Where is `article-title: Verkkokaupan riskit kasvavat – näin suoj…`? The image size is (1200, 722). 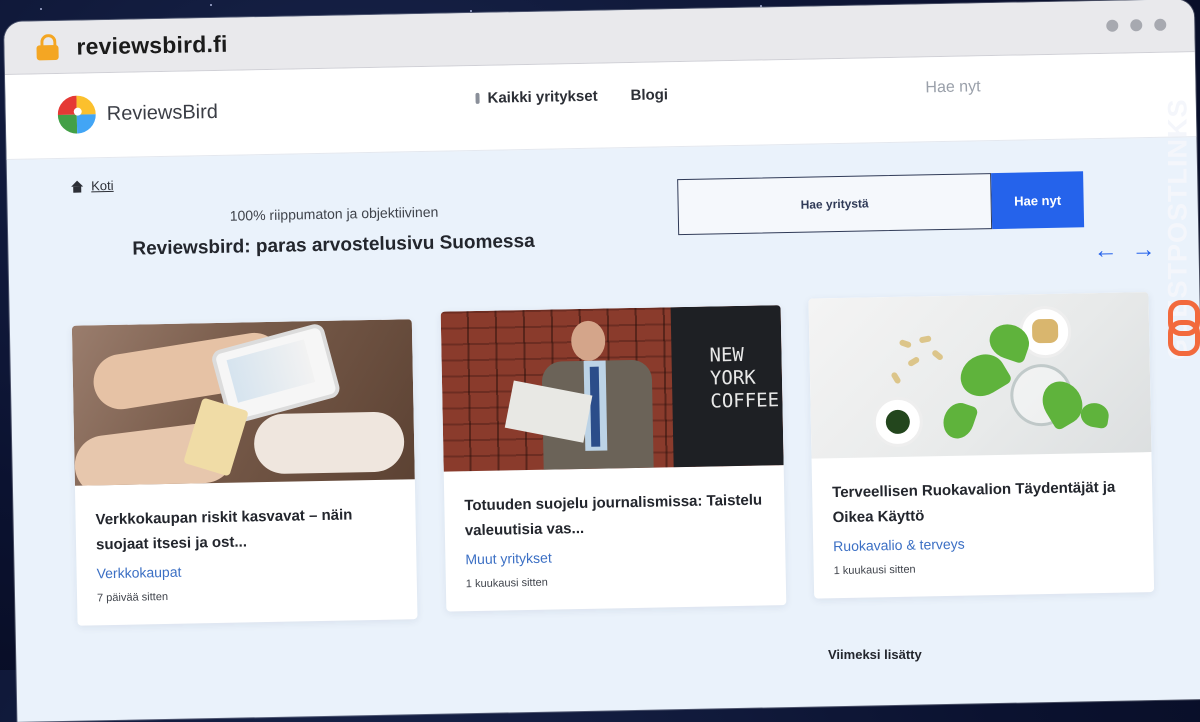 article-title: Verkkokaupan riskit kasvavat – näin suoj… is located at coordinates (245, 530).